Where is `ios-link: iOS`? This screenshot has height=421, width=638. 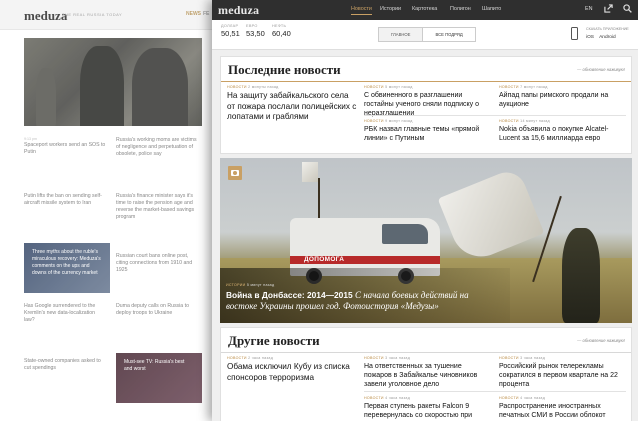 ios-link: iOS is located at coordinates (590, 37).